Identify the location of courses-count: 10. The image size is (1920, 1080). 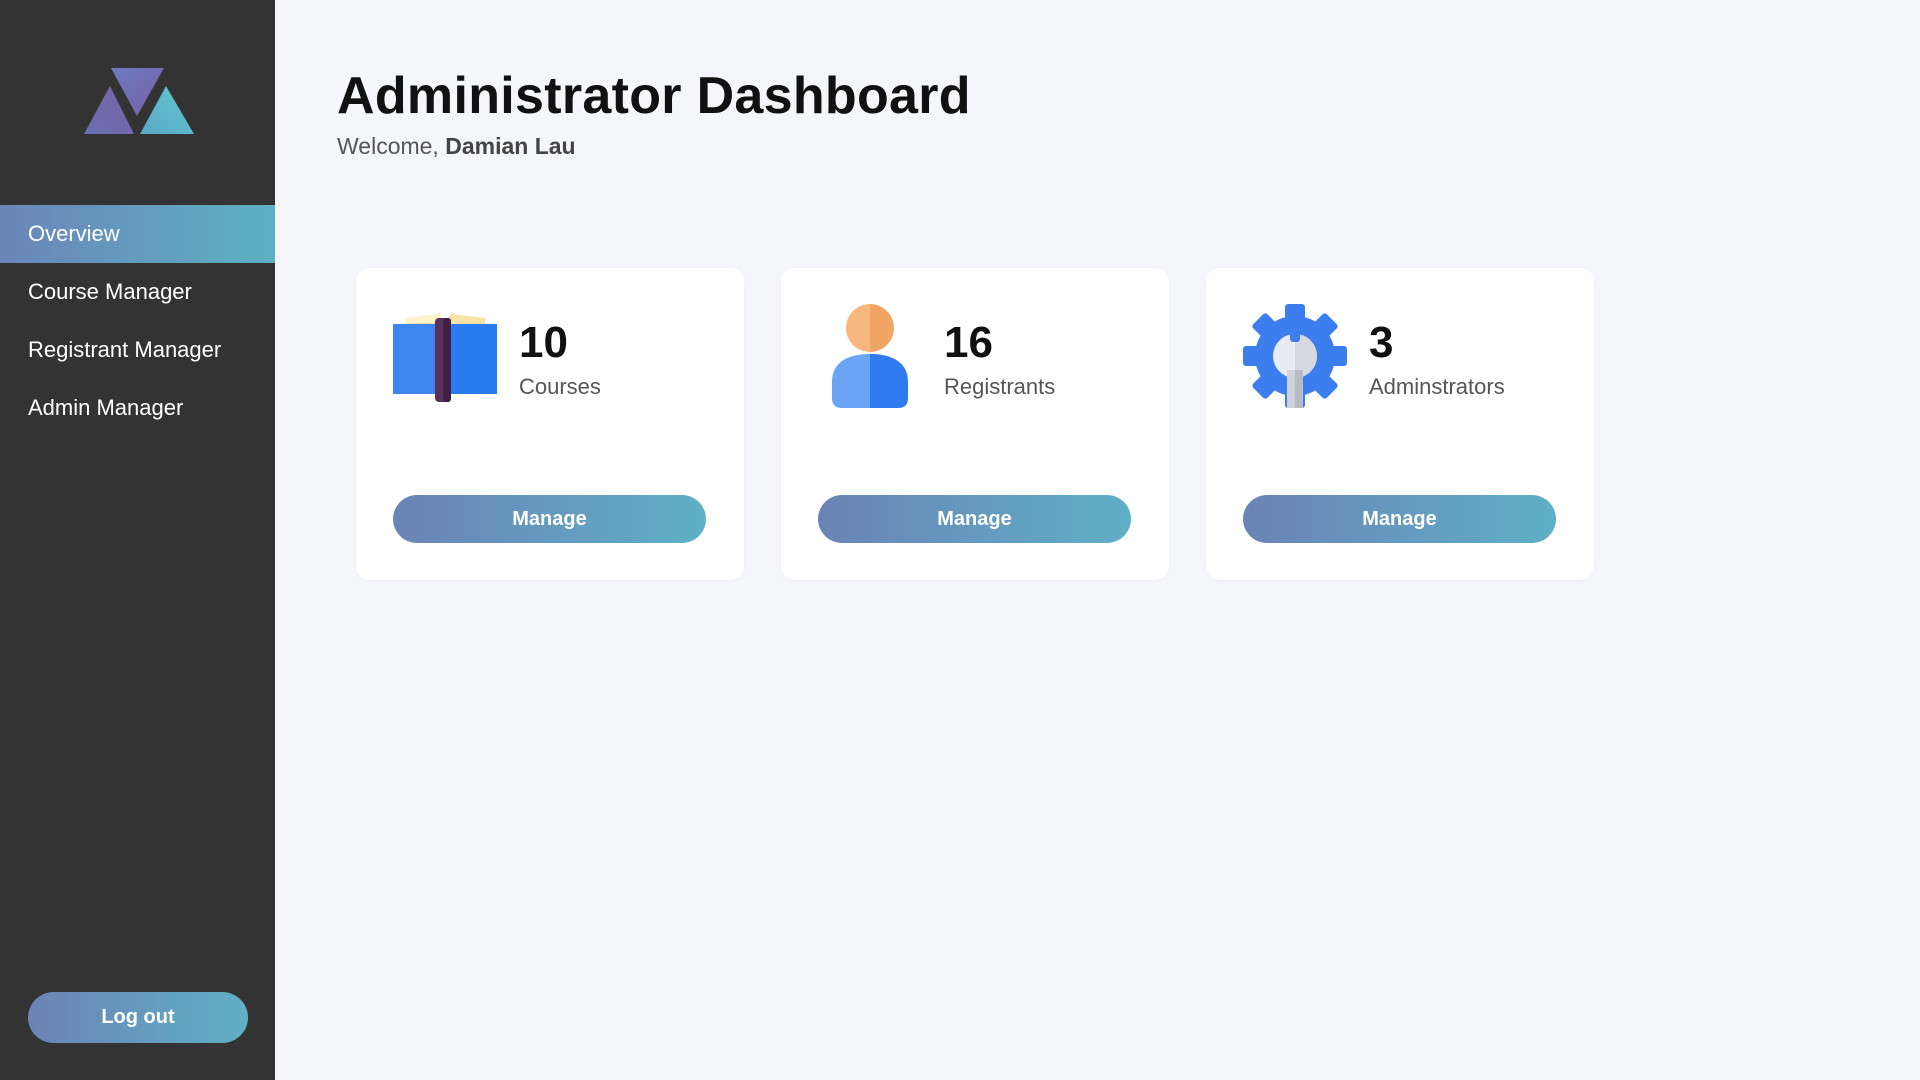
(543, 342).